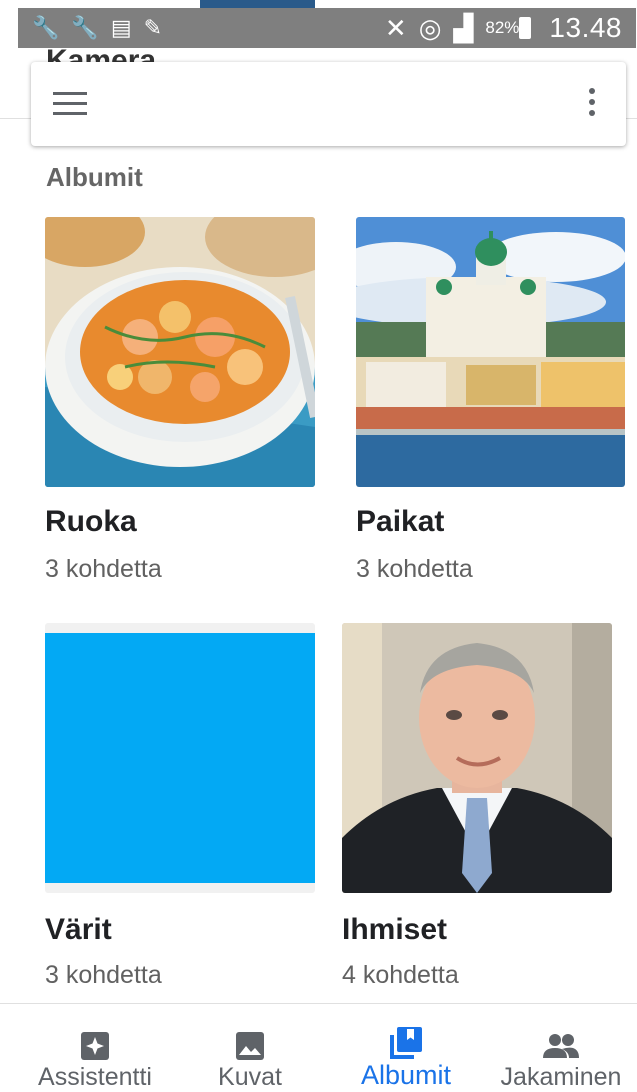  Describe the element at coordinates (91, 521) in the screenshot. I see `album-name: Ruoka` at that location.